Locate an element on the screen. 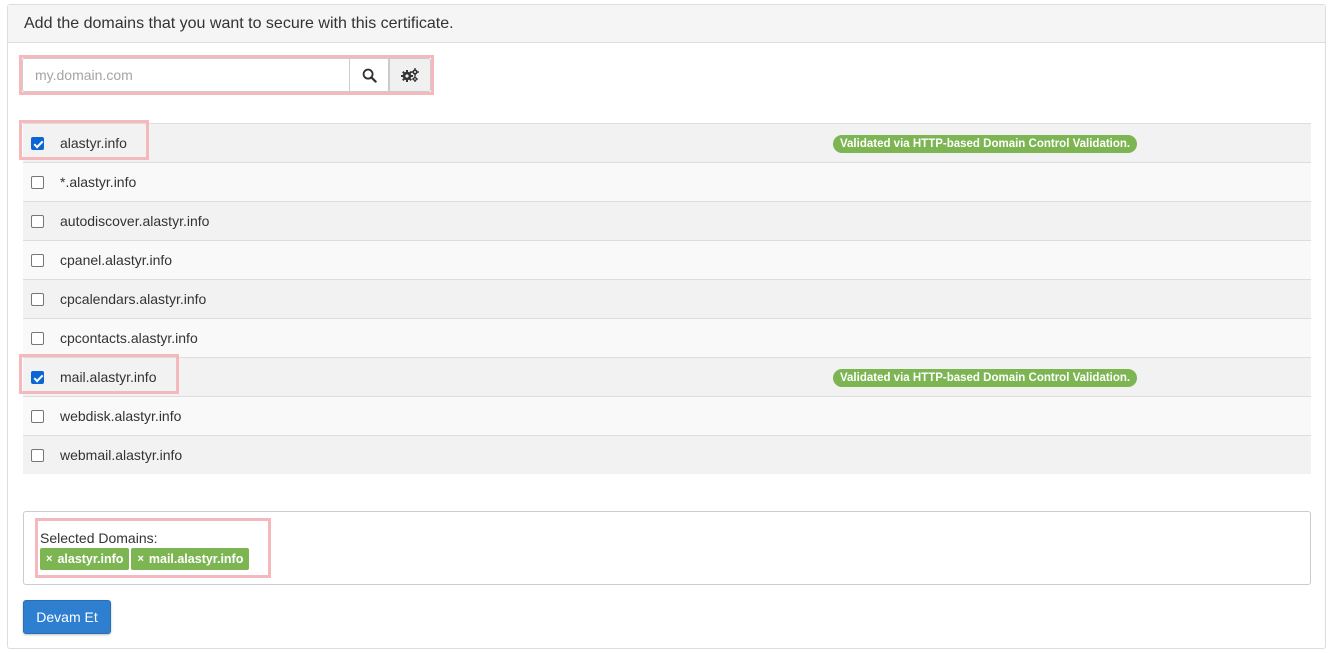 This screenshot has width=1331, height=653. domain-row-webdisk: webdisk.alastyr.info is located at coordinates (667, 415).